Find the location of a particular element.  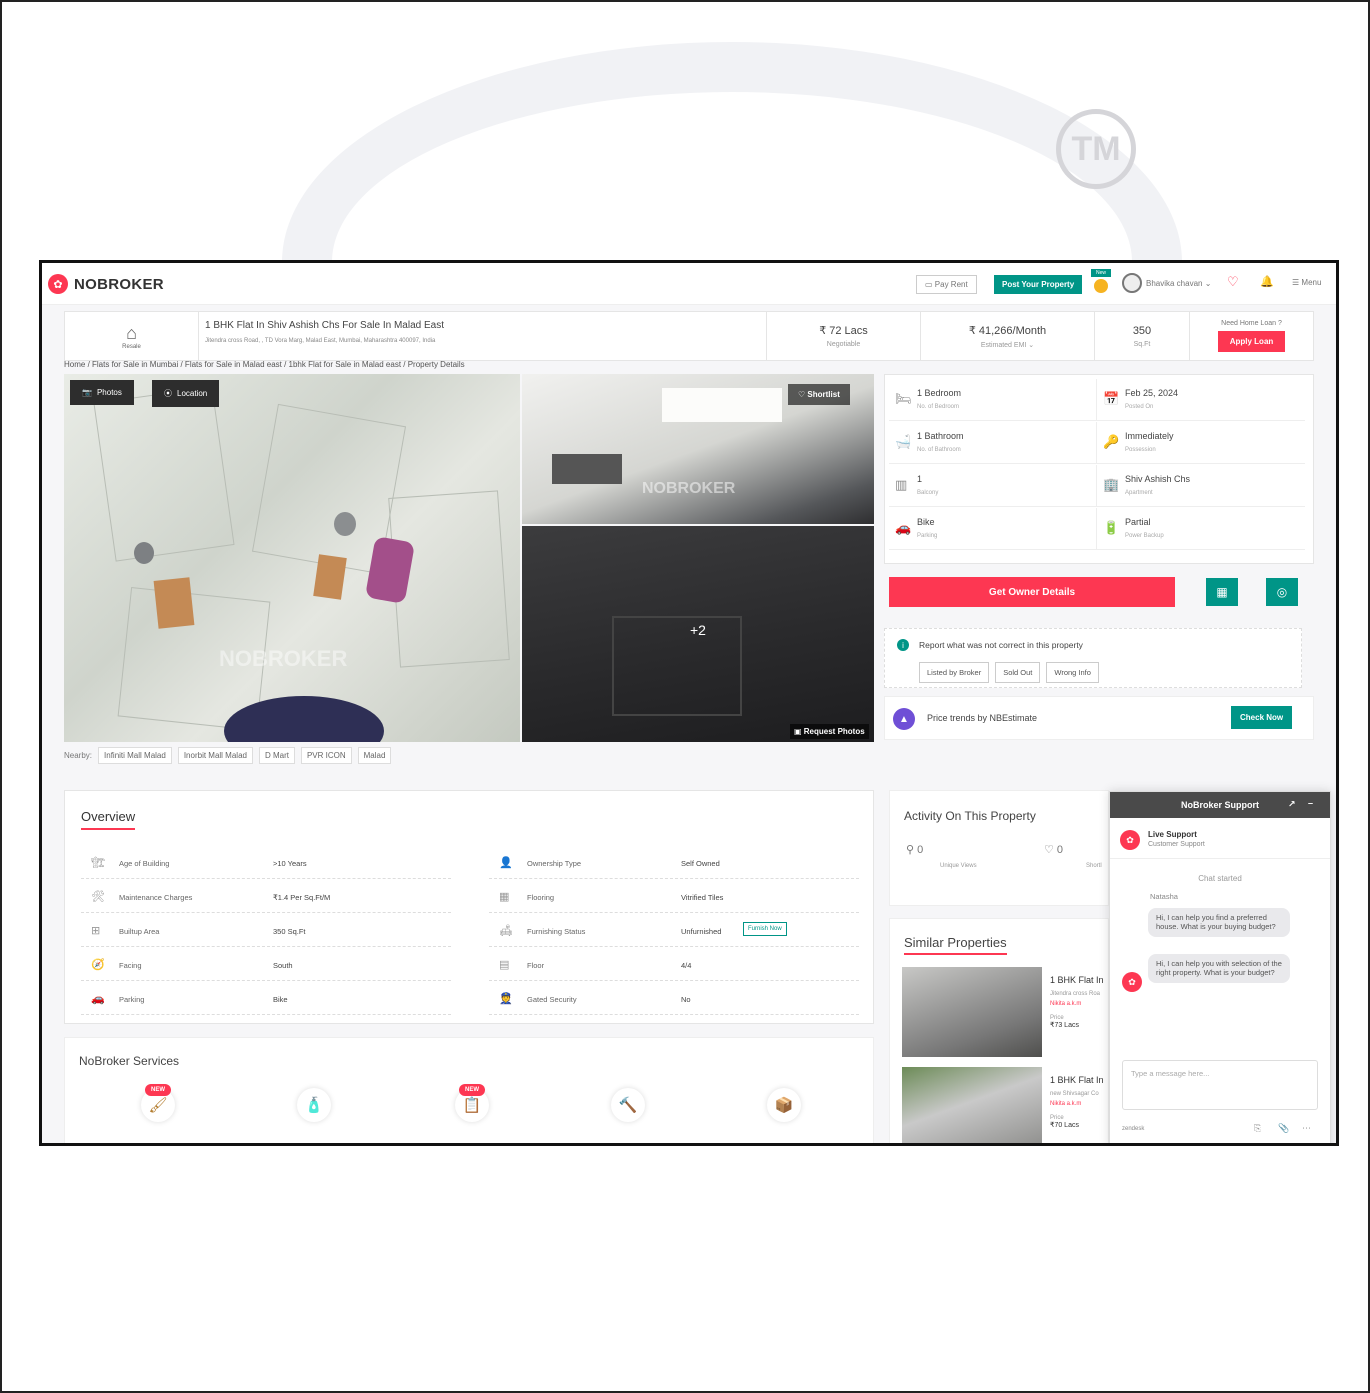

overview-row: ▤ Floor 4/4 is located at coordinates (674, 965).